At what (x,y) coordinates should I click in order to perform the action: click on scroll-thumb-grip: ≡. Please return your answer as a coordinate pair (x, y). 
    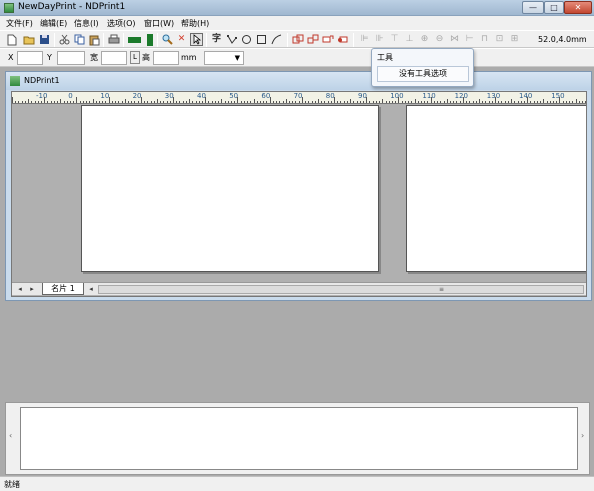
    Looking at the image, I should click on (443, 290).